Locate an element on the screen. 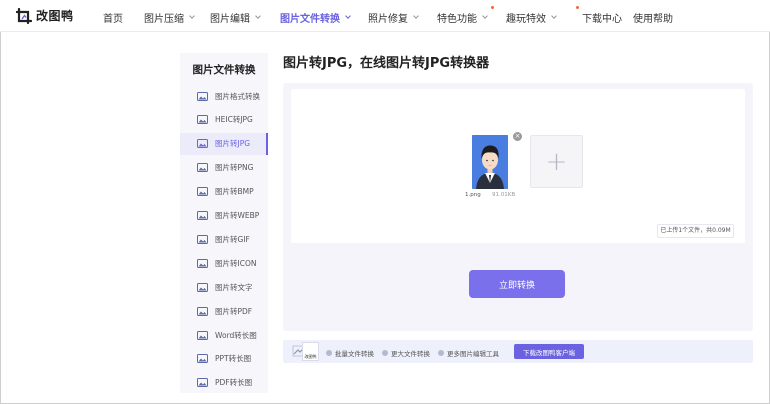  add-image-button: + is located at coordinates (556, 161).